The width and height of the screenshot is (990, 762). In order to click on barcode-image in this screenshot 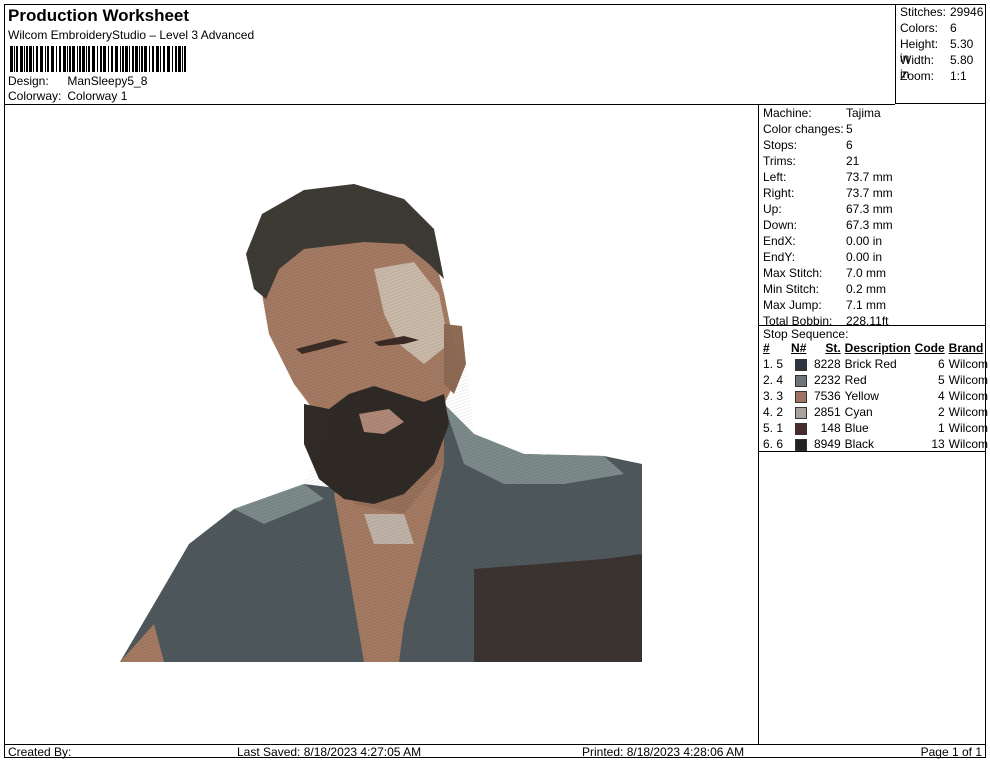, I will do `click(98, 59)`.